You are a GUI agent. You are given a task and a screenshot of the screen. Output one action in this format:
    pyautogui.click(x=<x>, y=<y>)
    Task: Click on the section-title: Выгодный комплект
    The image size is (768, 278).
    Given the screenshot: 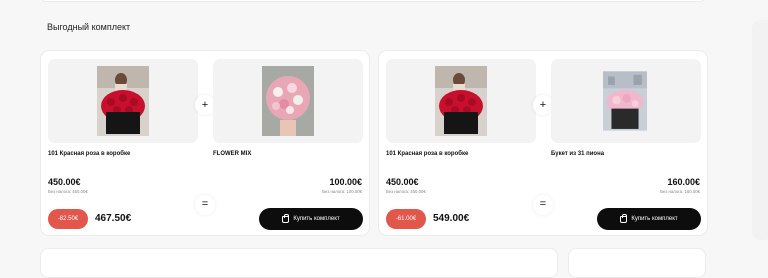 What is the action you would take?
    pyautogui.click(x=89, y=27)
    